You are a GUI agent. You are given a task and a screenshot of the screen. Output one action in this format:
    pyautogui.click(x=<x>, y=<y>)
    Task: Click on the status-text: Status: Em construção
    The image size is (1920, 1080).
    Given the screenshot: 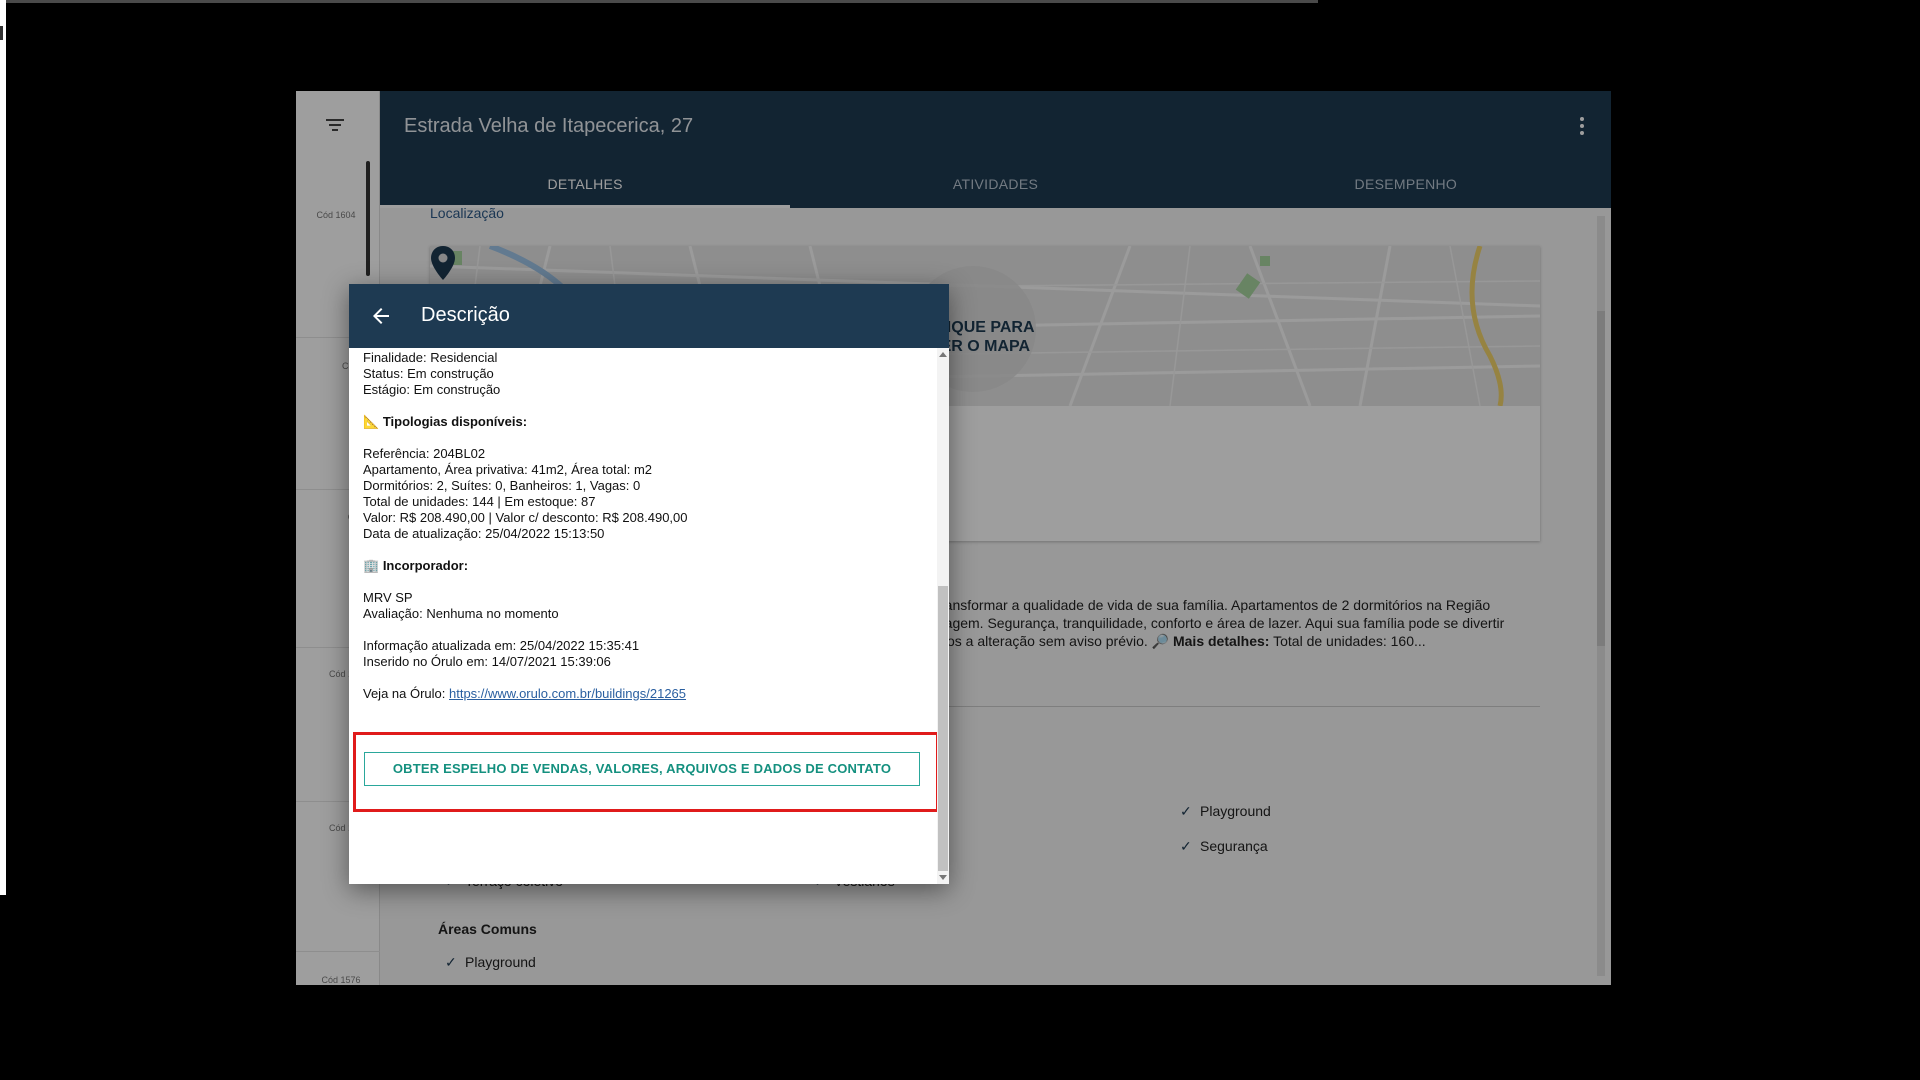 What is the action you would take?
    pyautogui.click(x=428, y=373)
    